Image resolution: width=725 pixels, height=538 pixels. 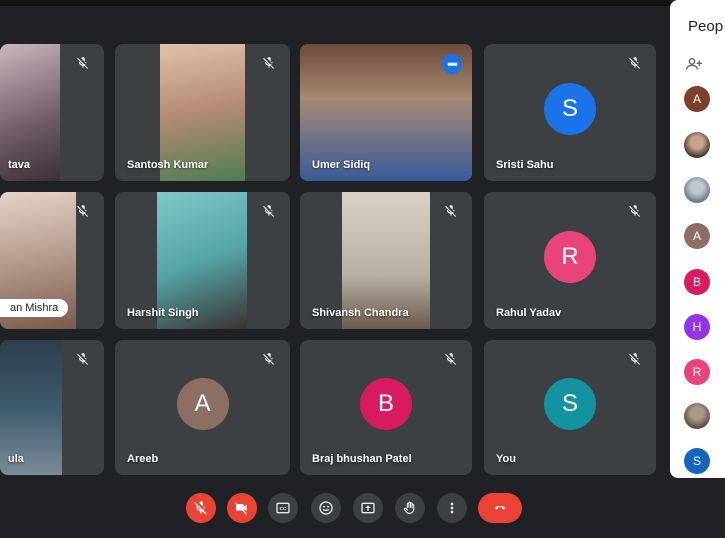 What do you see at coordinates (697, 372) in the screenshot?
I see `participant-list-avatar: R` at bounding box center [697, 372].